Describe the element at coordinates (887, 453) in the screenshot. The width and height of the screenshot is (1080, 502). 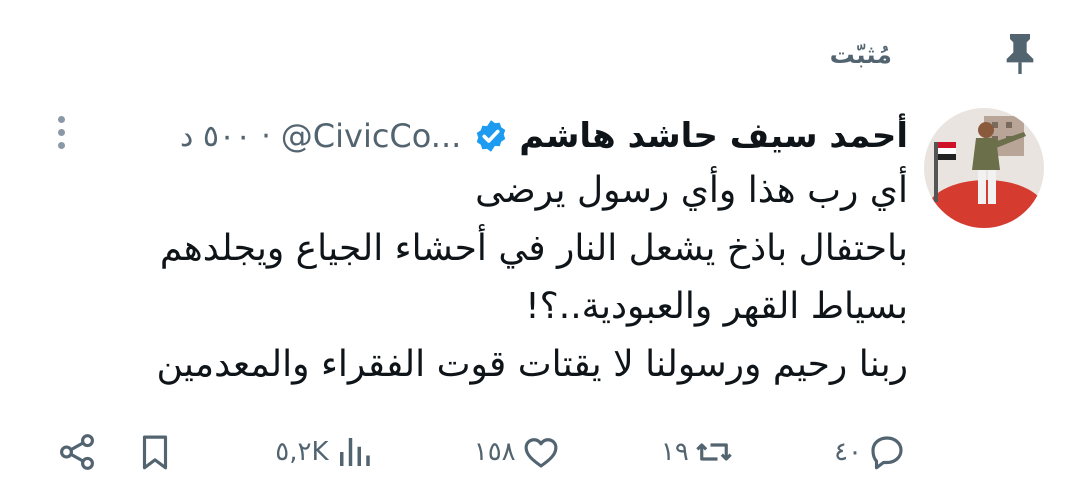
I see `reply-icon` at that location.